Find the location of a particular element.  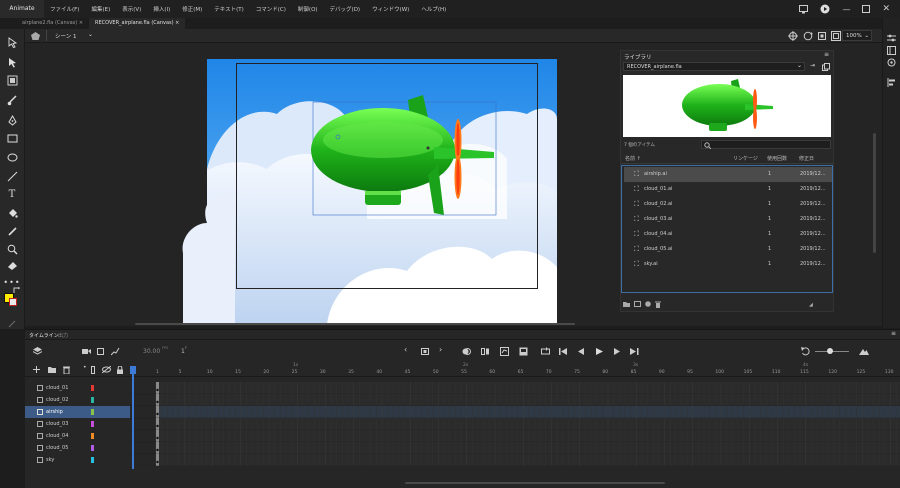

show-hide-all-icon is located at coordinates (106, 369).